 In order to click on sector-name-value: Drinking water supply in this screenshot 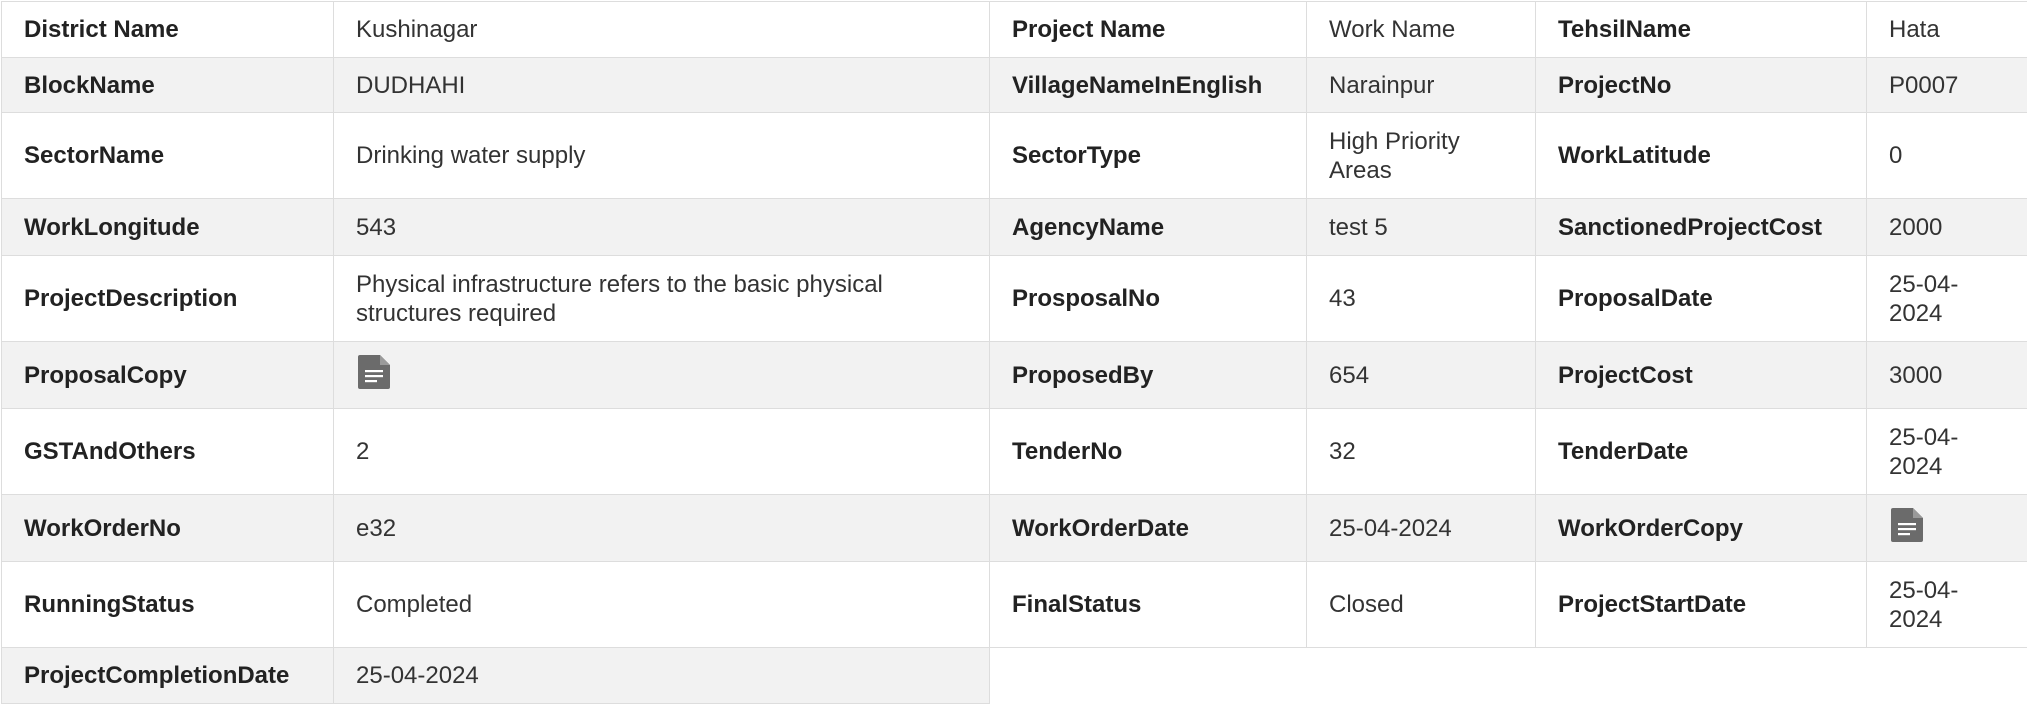, I will do `click(662, 156)`.